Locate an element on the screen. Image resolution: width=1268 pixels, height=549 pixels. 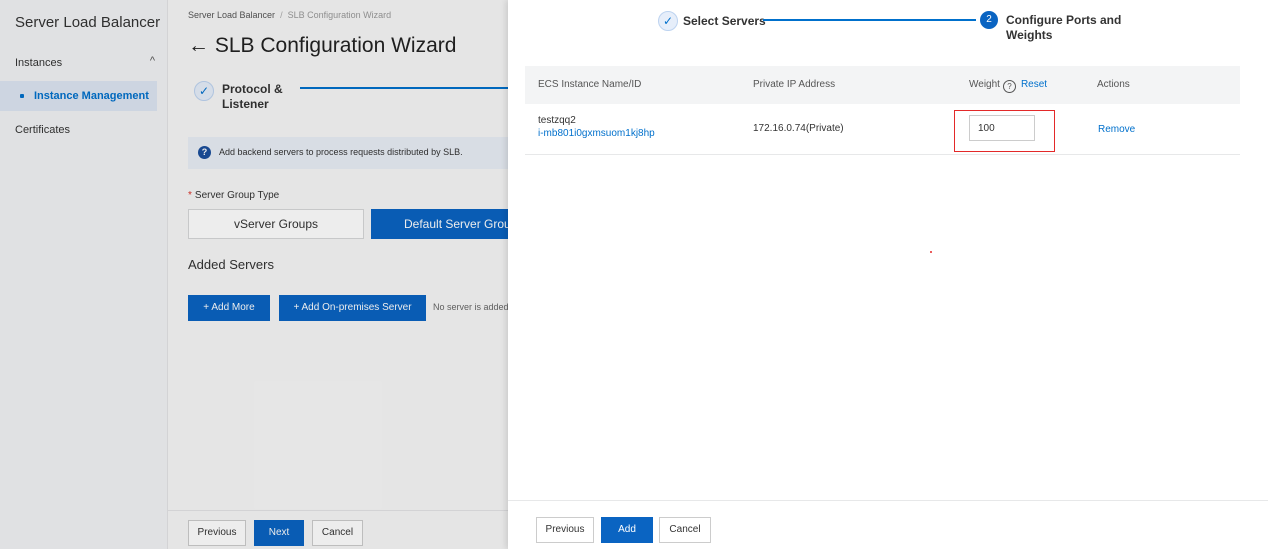
instance-cell: testzqq2 i-mb801i0gxmsuom1kj8hp is located at coordinates (596, 127).